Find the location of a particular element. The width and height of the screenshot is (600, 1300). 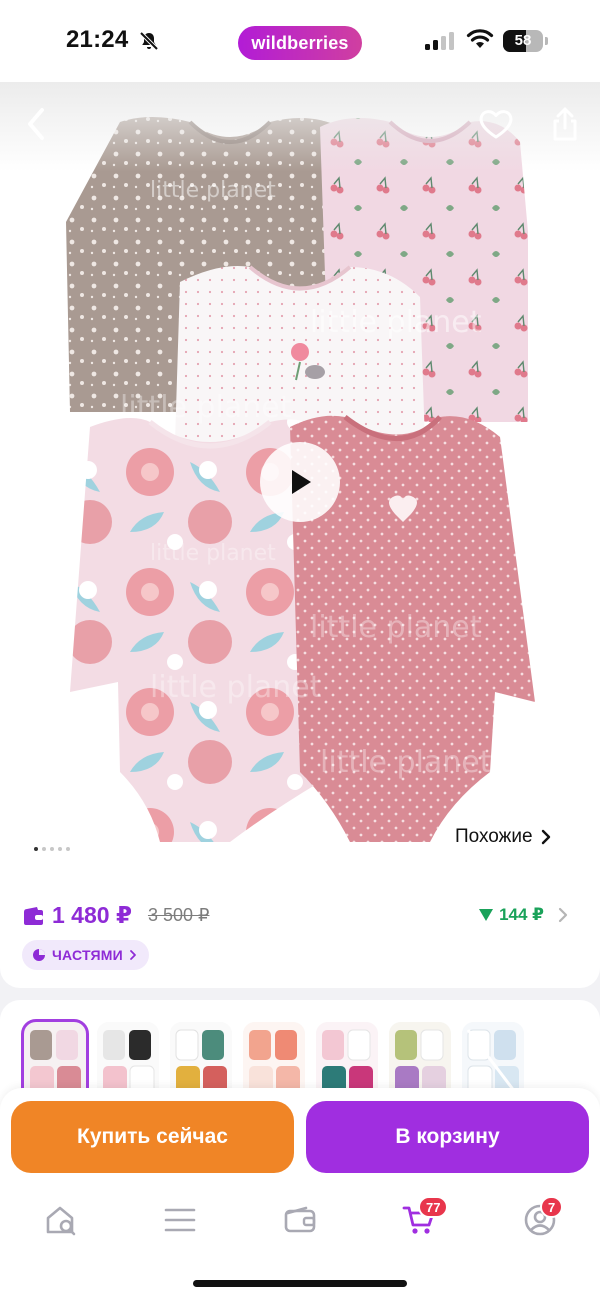

discount-amount: 144 ₽ is located at coordinates (521, 914).